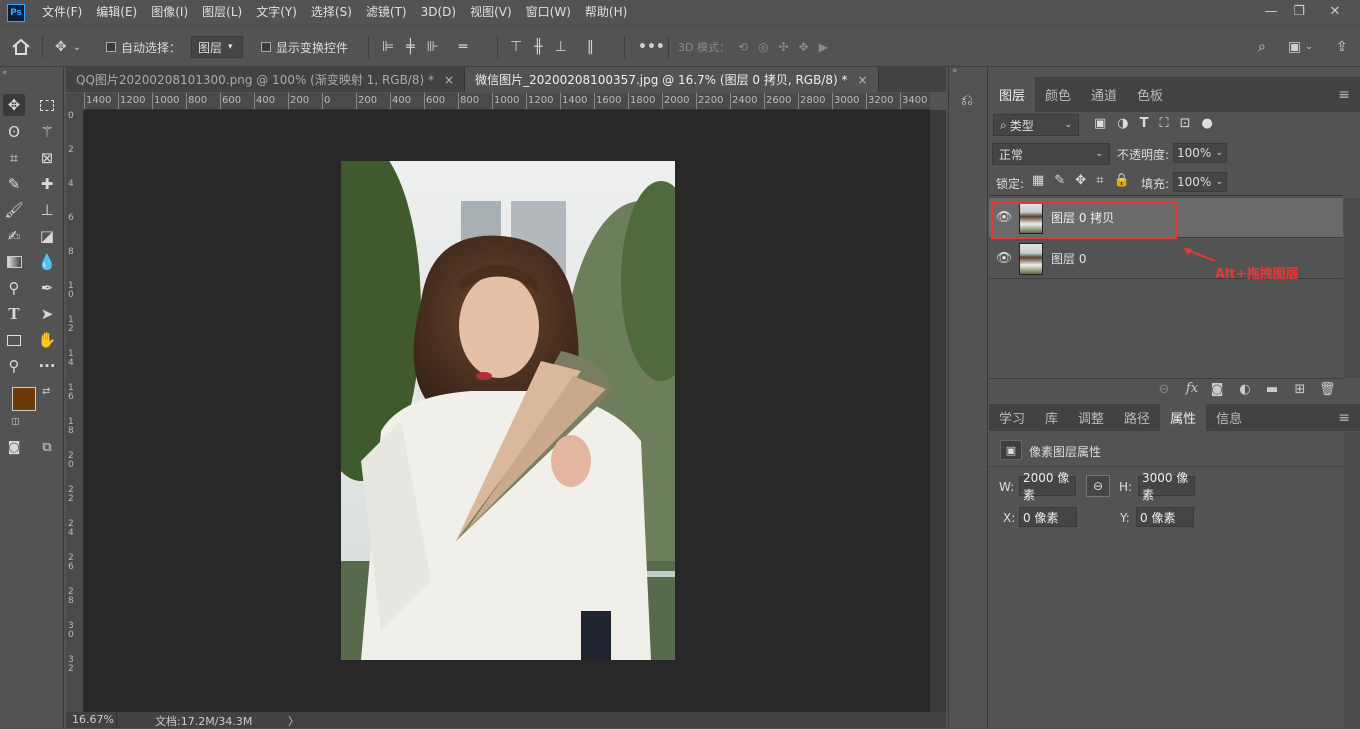 This screenshot has width=1360, height=729. Describe the element at coordinates (47, 158) in the screenshot. I see `frame-tool-icon: ⊠` at that location.